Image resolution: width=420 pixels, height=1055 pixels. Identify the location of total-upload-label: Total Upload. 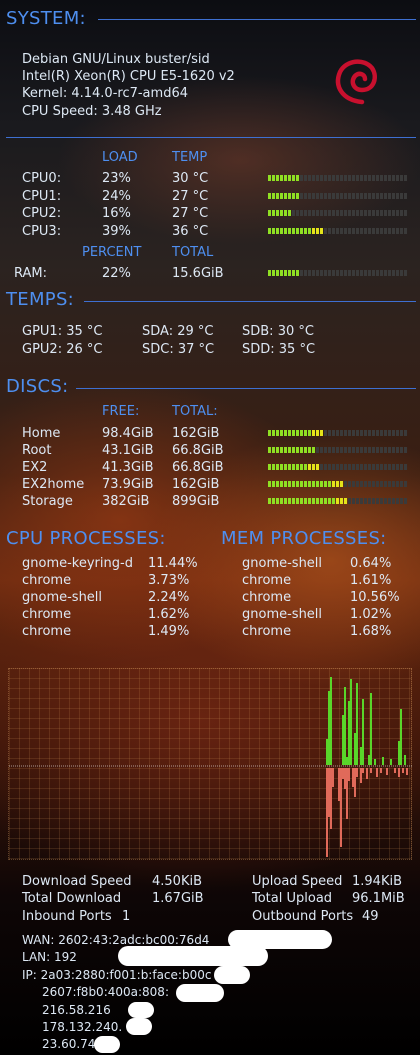
(292, 898).